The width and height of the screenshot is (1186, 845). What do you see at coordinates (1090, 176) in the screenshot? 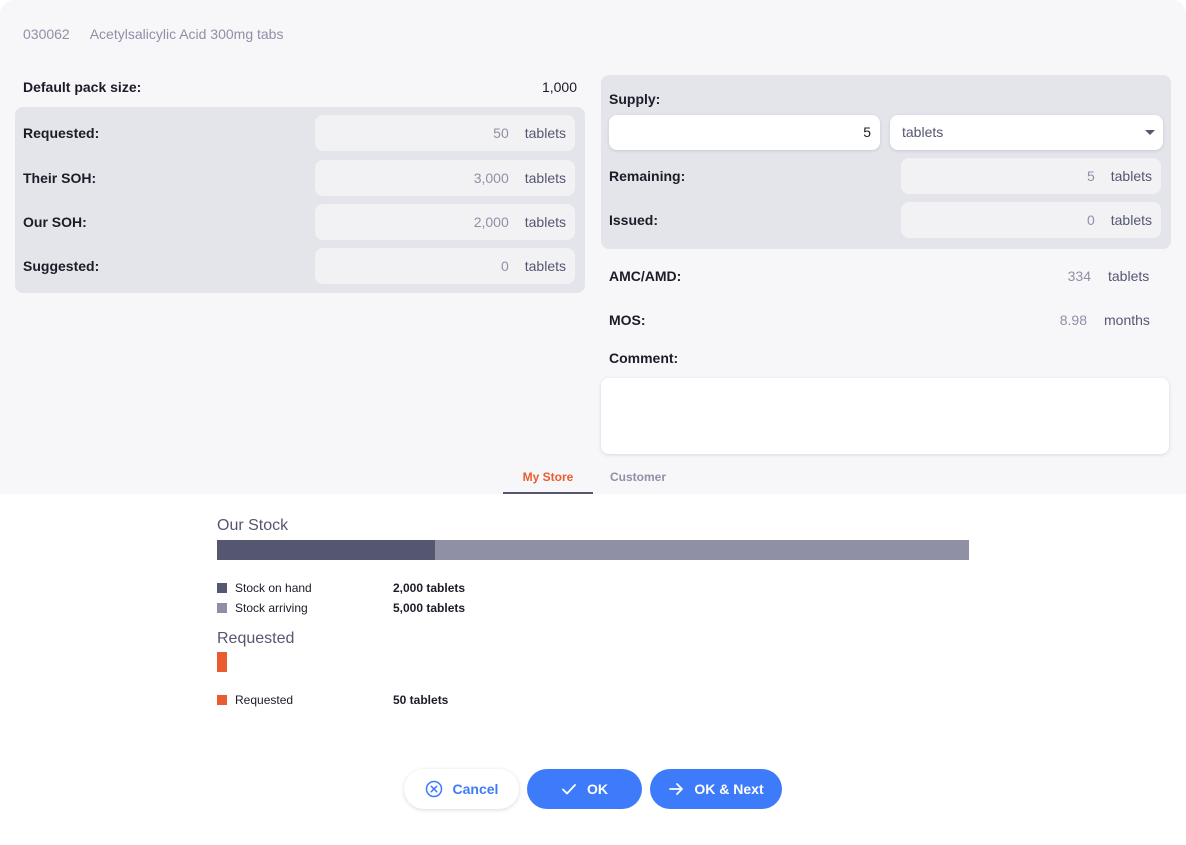
I see `remaining-value: 5` at bounding box center [1090, 176].